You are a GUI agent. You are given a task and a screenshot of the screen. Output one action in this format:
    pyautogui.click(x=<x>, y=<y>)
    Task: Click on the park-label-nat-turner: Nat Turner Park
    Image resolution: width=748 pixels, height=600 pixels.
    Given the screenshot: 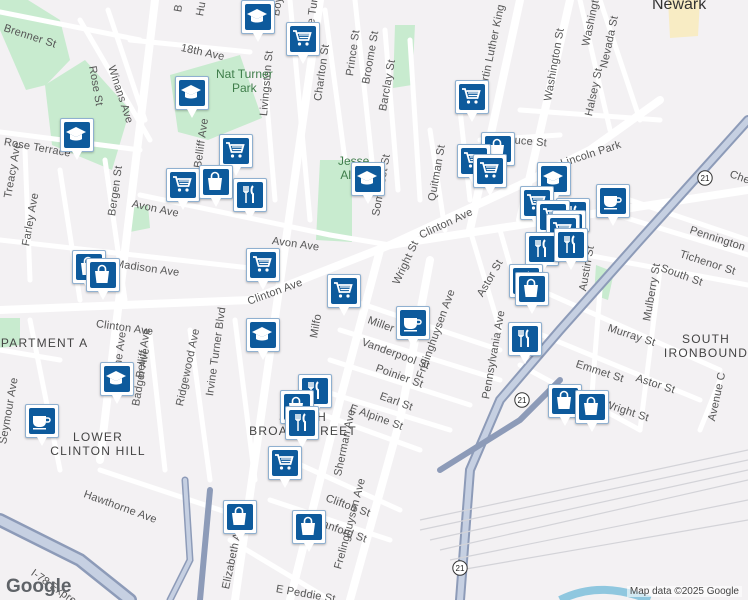 What is the action you would take?
    pyautogui.click(x=244, y=81)
    